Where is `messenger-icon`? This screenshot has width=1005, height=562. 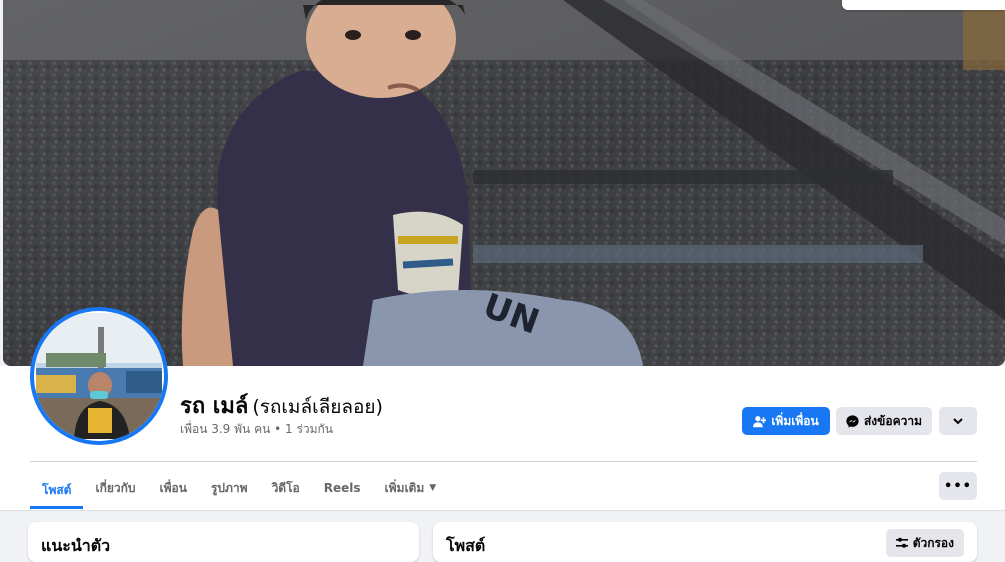
messenger-icon is located at coordinates (852, 421).